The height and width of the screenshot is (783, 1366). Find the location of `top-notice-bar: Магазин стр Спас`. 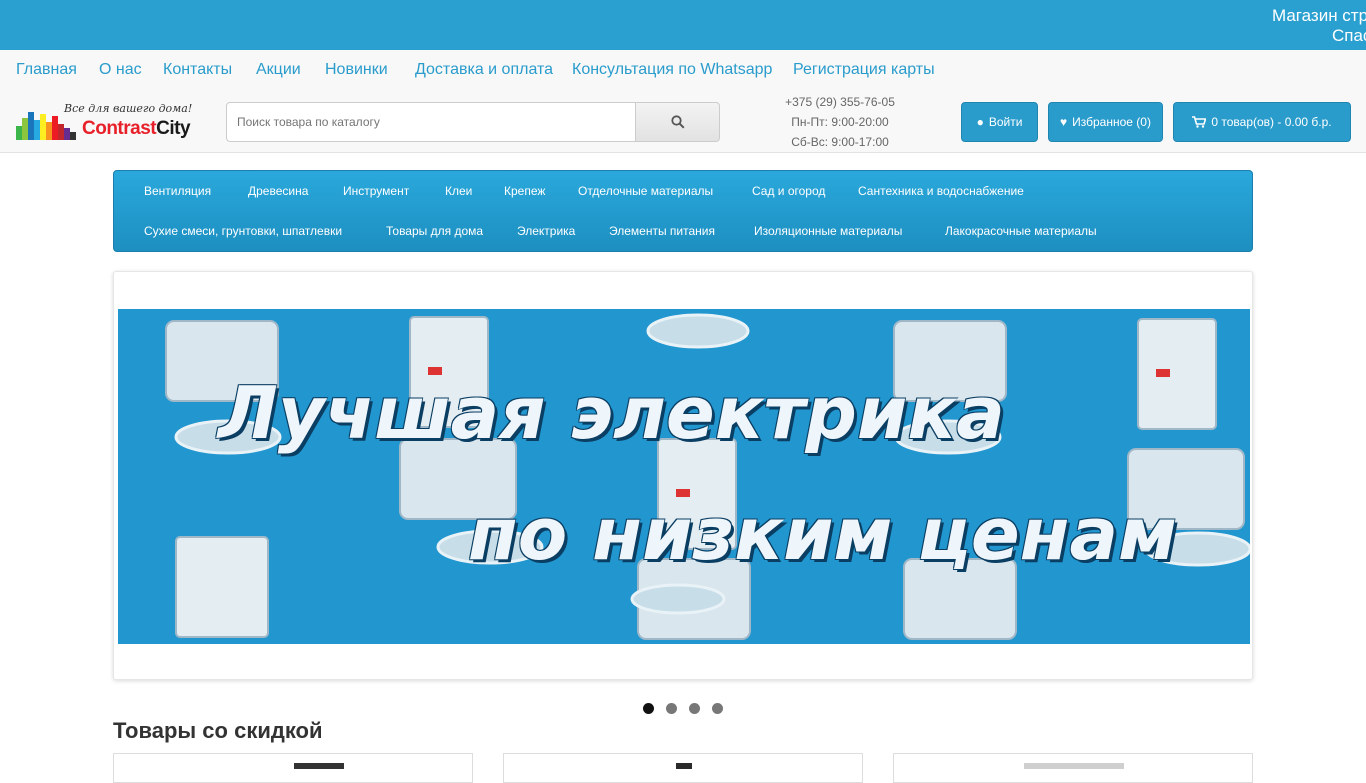

top-notice-bar: Магазин стр Спас is located at coordinates (683, 25).